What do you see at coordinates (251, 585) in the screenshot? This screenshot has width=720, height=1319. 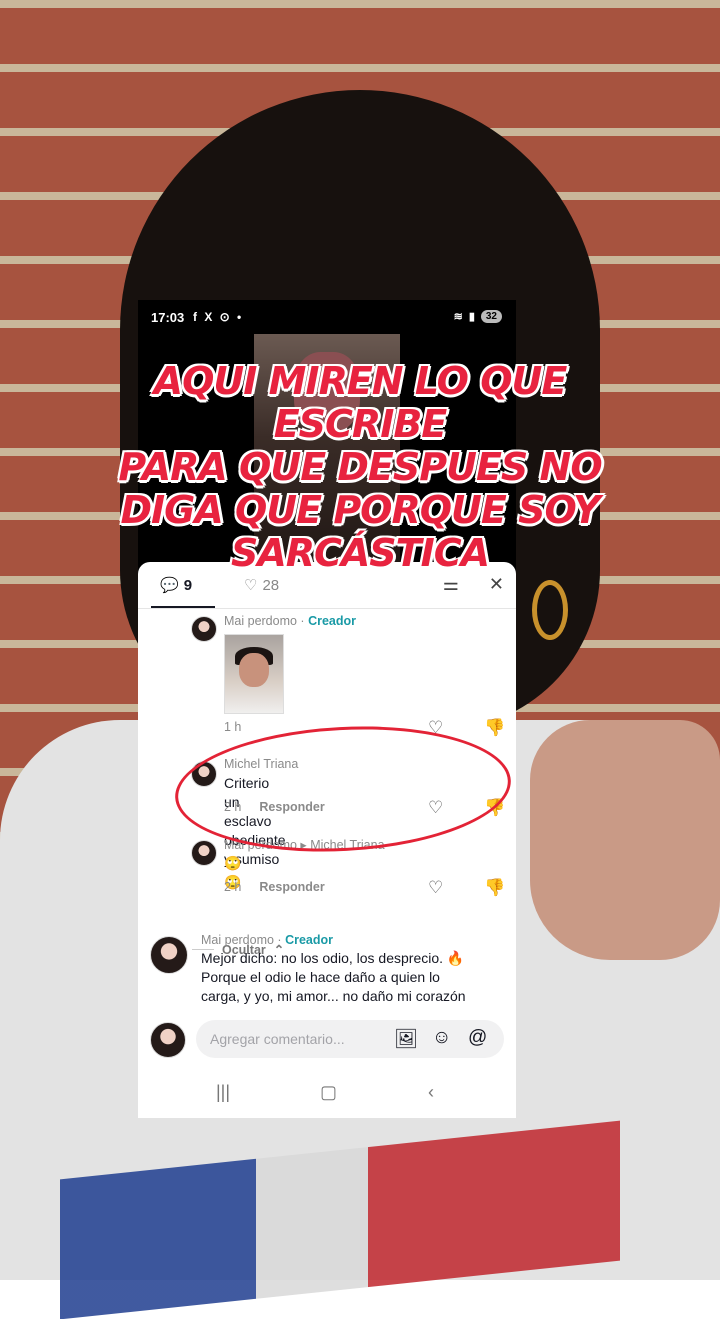 I see `heart-icon: ♡` at bounding box center [251, 585].